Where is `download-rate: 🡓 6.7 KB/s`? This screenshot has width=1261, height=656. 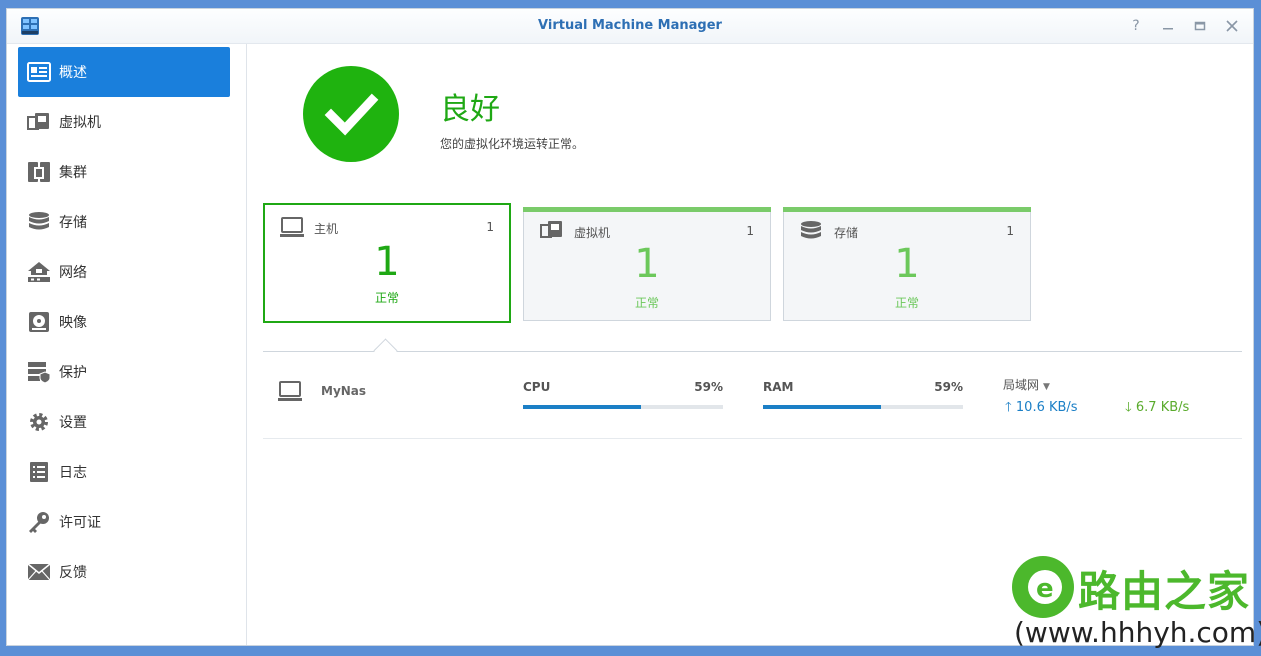 download-rate: 🡓 6.7 KB/s is located at coordinates (1157, 409).